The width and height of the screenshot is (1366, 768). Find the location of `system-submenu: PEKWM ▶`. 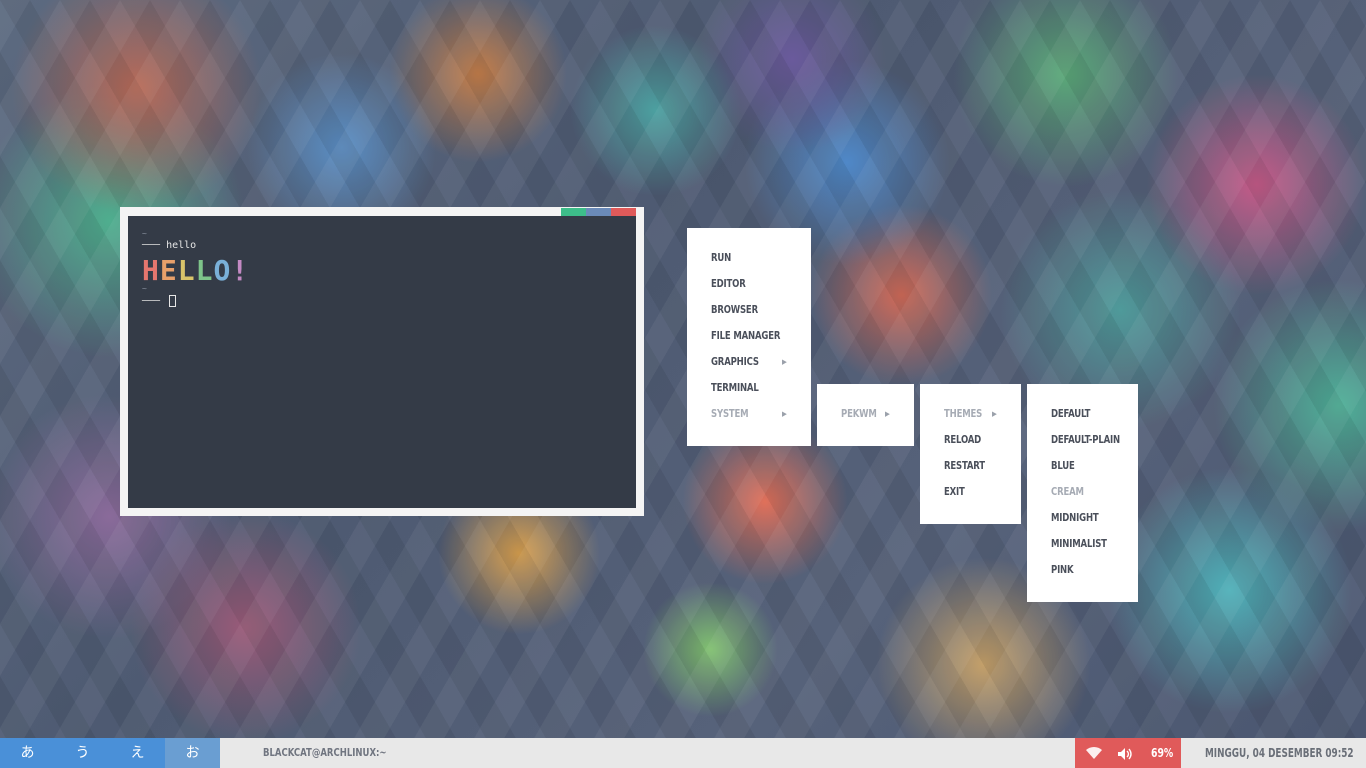

system-submenu: PEKWM ▶ is located at coordinates (865, 415).